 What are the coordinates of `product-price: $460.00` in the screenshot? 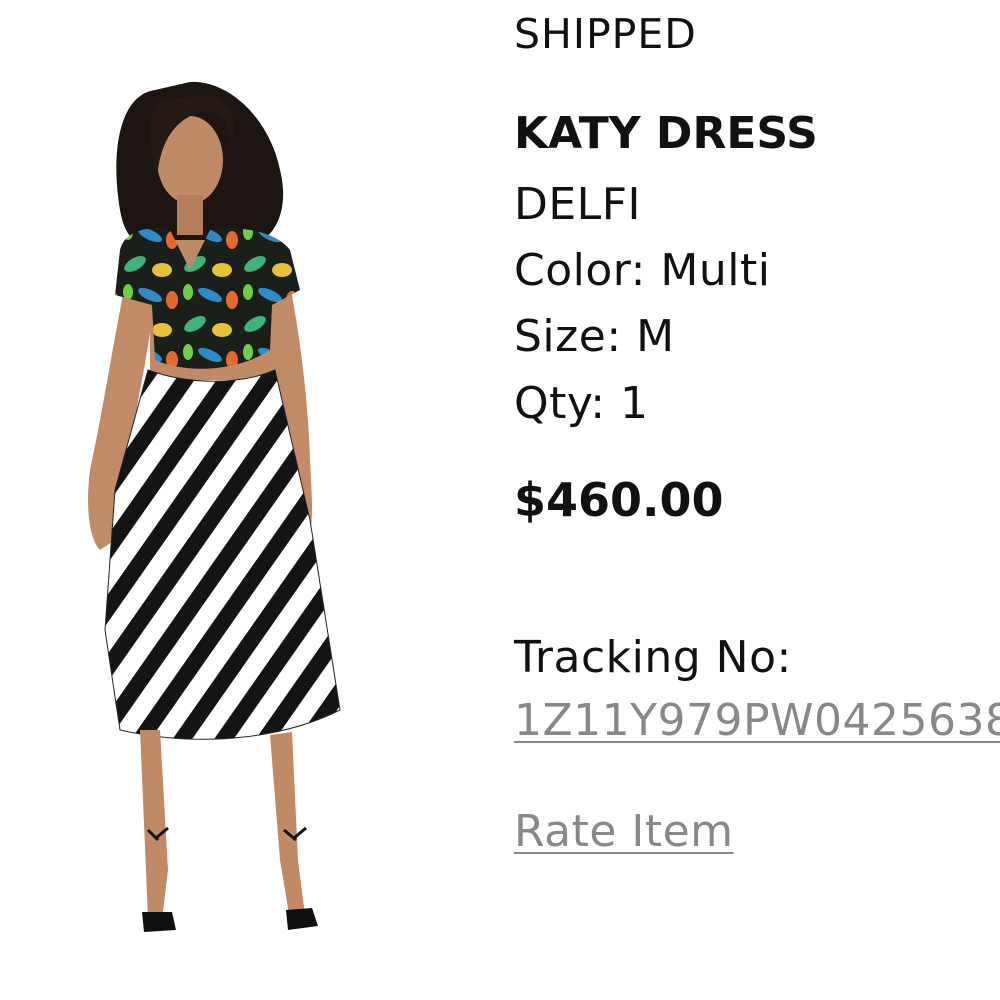 It's located at (619, 500).